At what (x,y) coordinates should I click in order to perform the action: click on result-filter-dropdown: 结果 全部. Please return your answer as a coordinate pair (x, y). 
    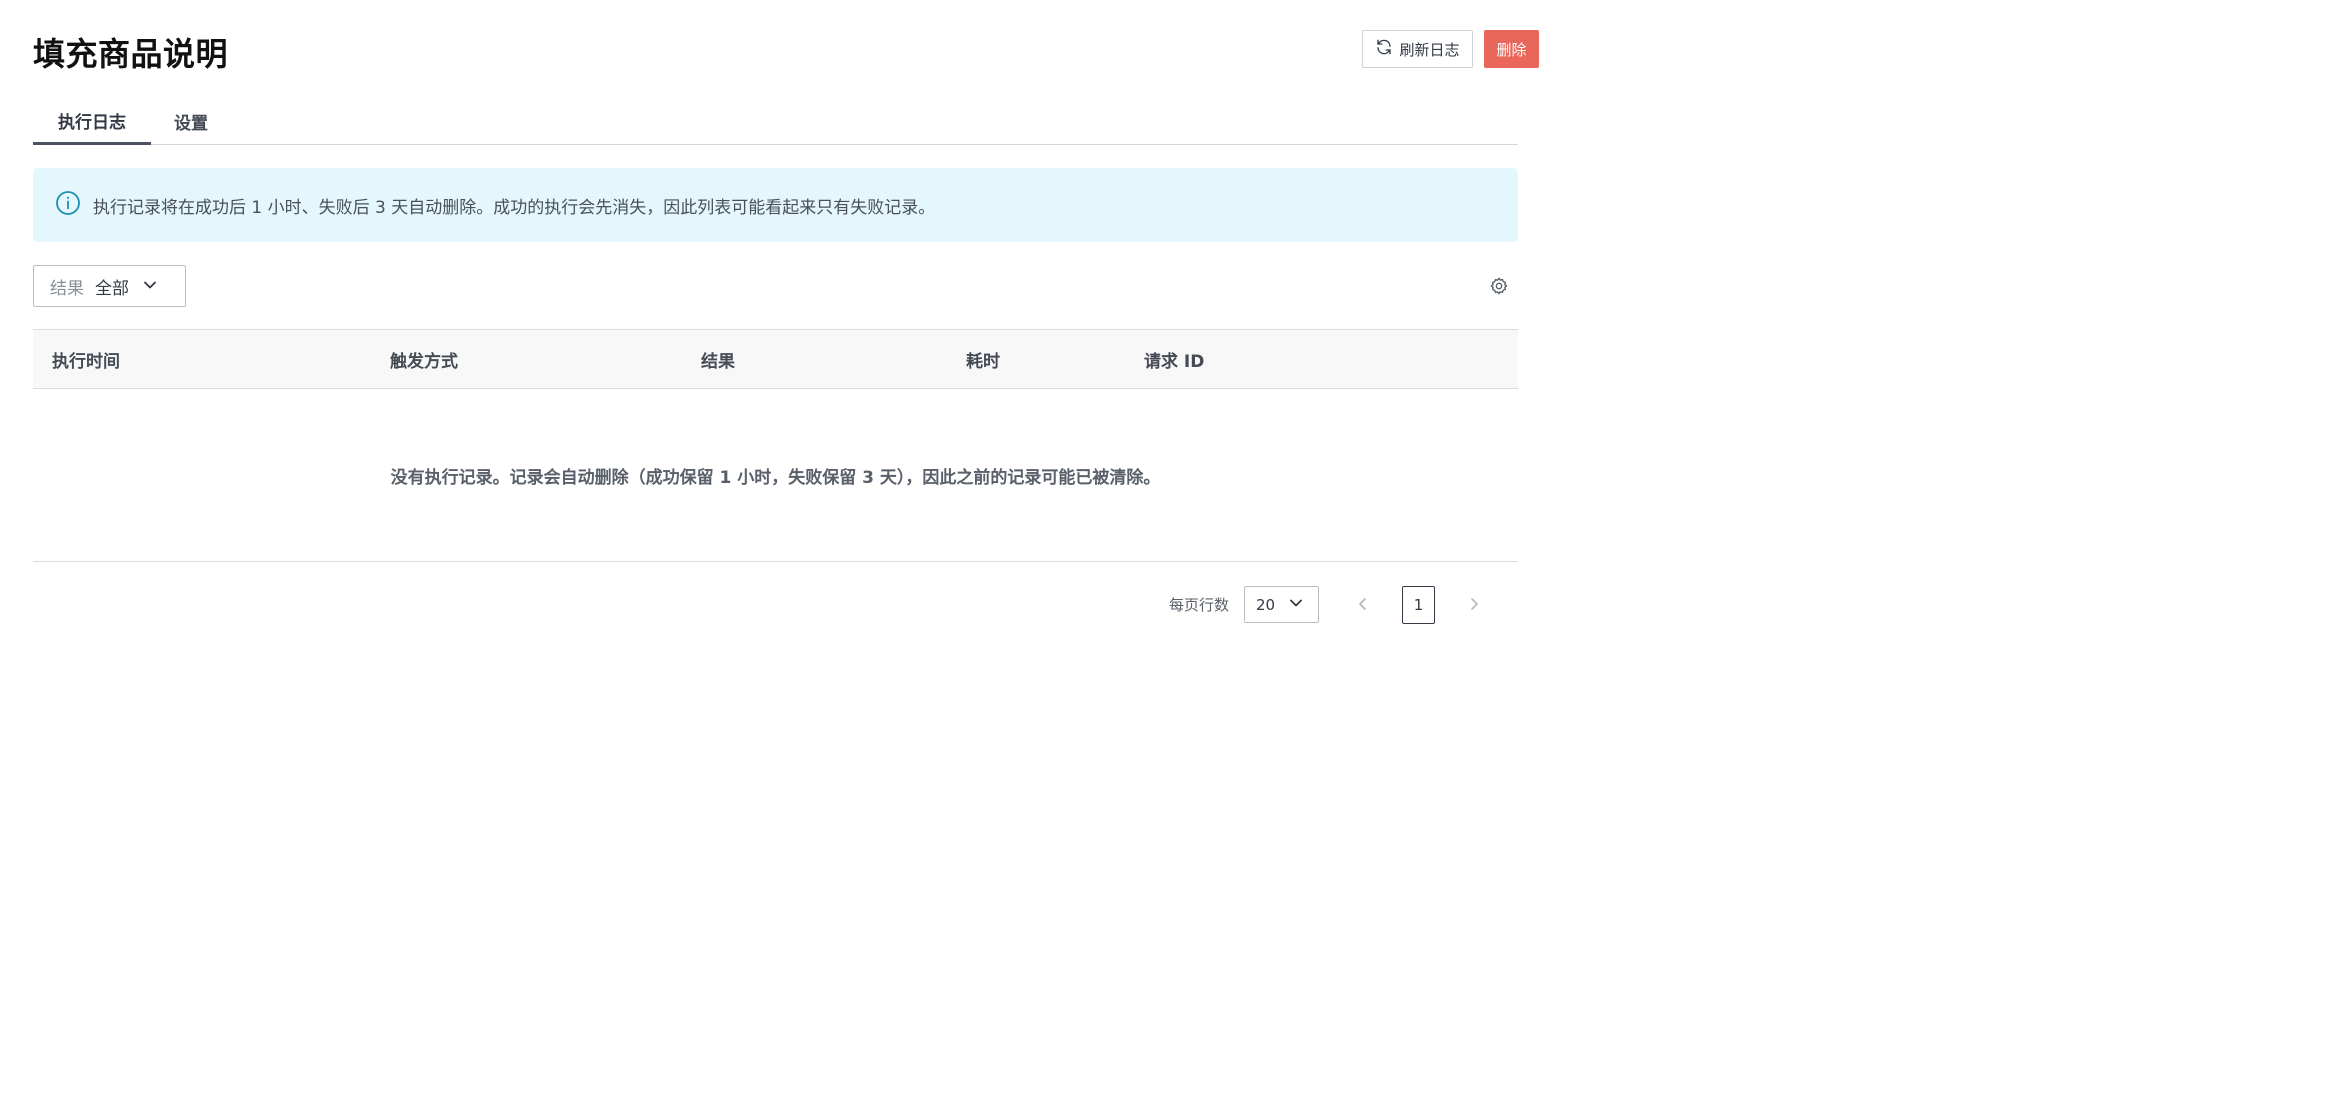
    Looking at the image, I should click on (109, 286).